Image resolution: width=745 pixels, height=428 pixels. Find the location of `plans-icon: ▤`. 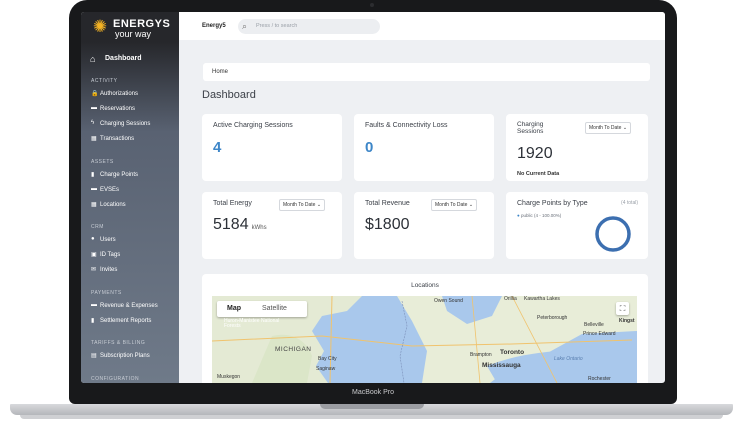

plans-icon: ▤ is located at coordinates (94, 356).